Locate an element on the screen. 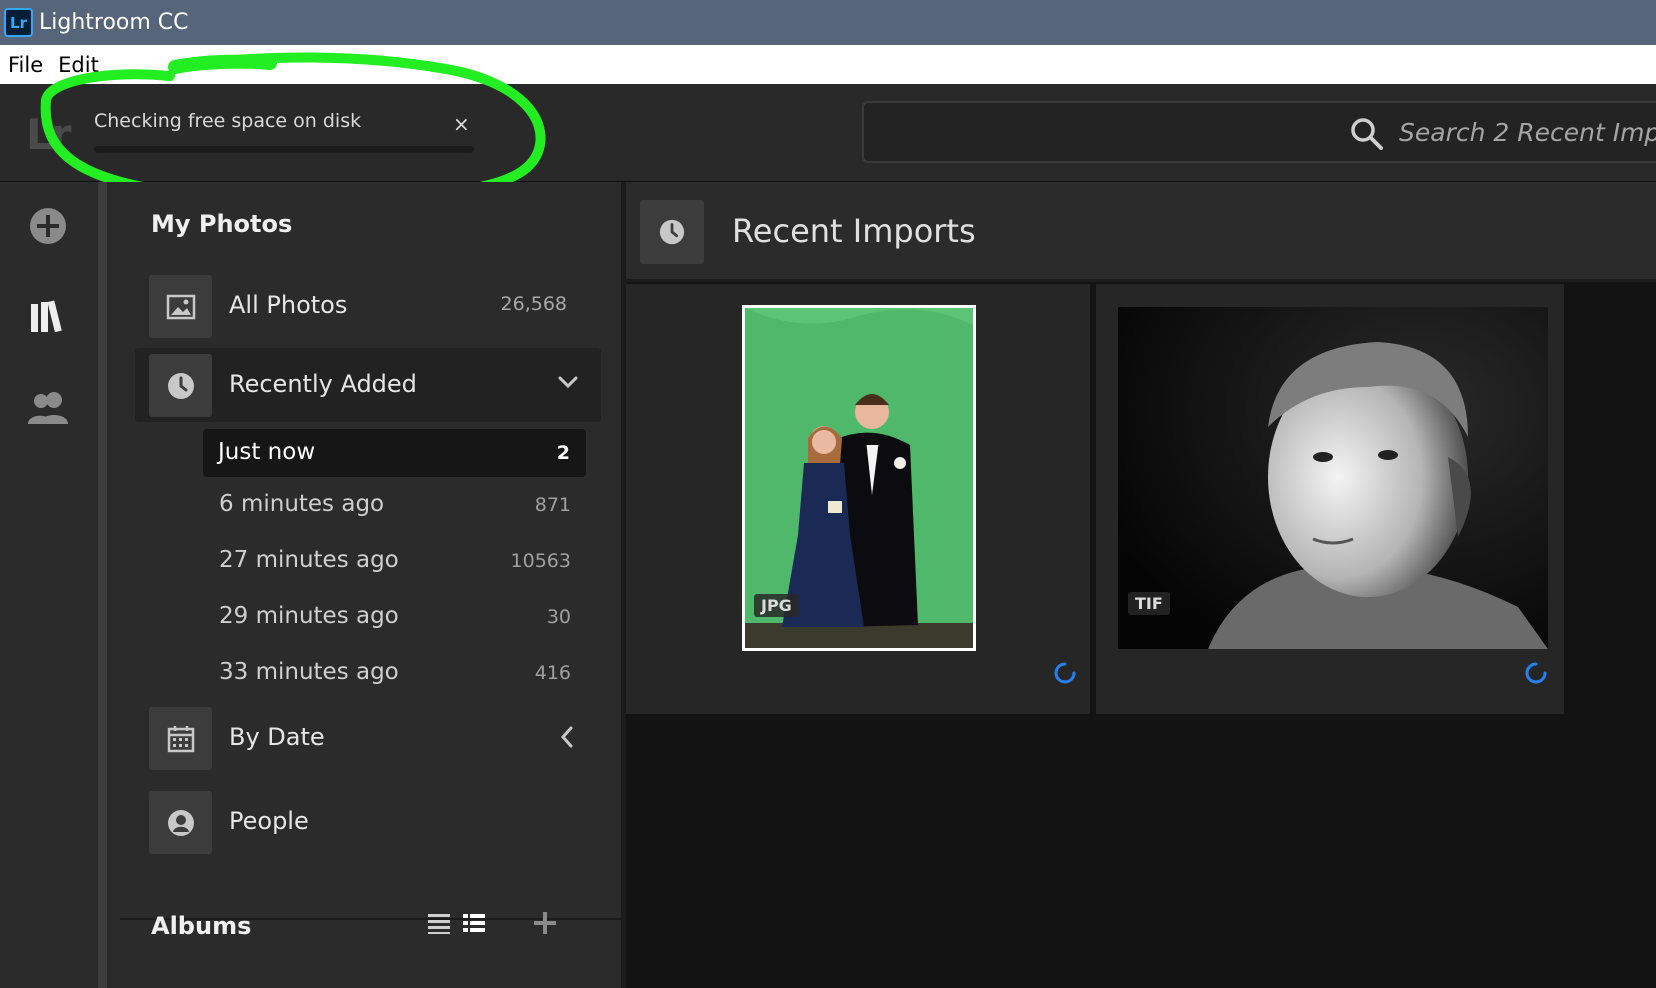 The height and width of the screenshot is (988, 1656). recent-item-label: 27 minutes ago is located at coordinates (309, 560).